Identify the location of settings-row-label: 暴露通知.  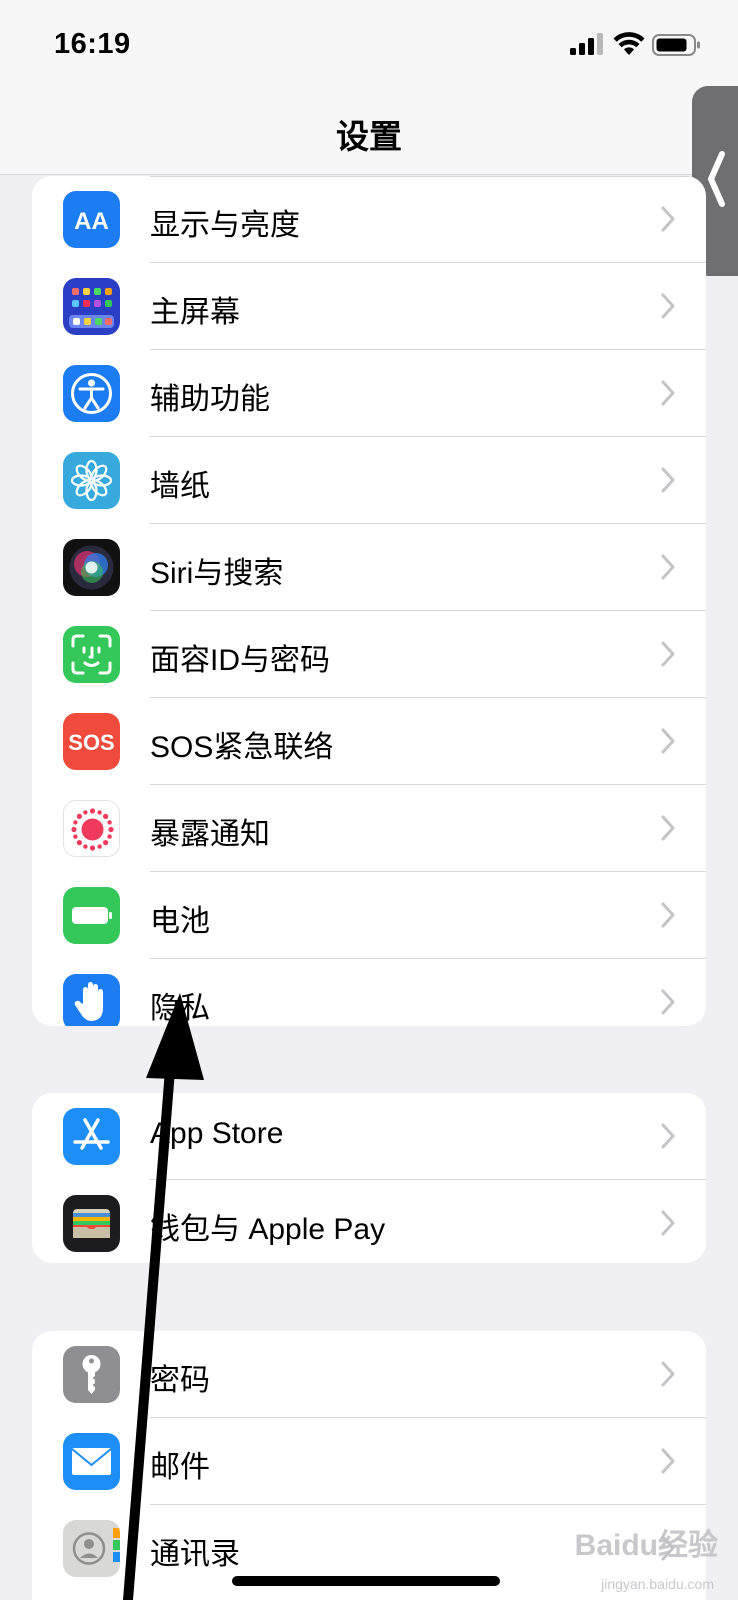
(210, 834).